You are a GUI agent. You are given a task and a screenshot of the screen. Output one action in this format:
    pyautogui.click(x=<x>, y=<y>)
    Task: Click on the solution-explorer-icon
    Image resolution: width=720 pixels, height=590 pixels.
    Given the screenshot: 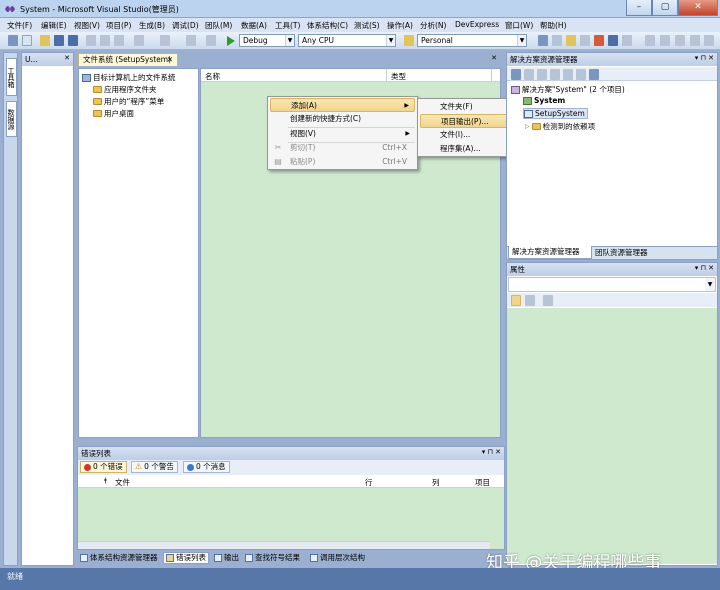 What is the action you would take?
    pyautogui.click(x=543, y=40)
    